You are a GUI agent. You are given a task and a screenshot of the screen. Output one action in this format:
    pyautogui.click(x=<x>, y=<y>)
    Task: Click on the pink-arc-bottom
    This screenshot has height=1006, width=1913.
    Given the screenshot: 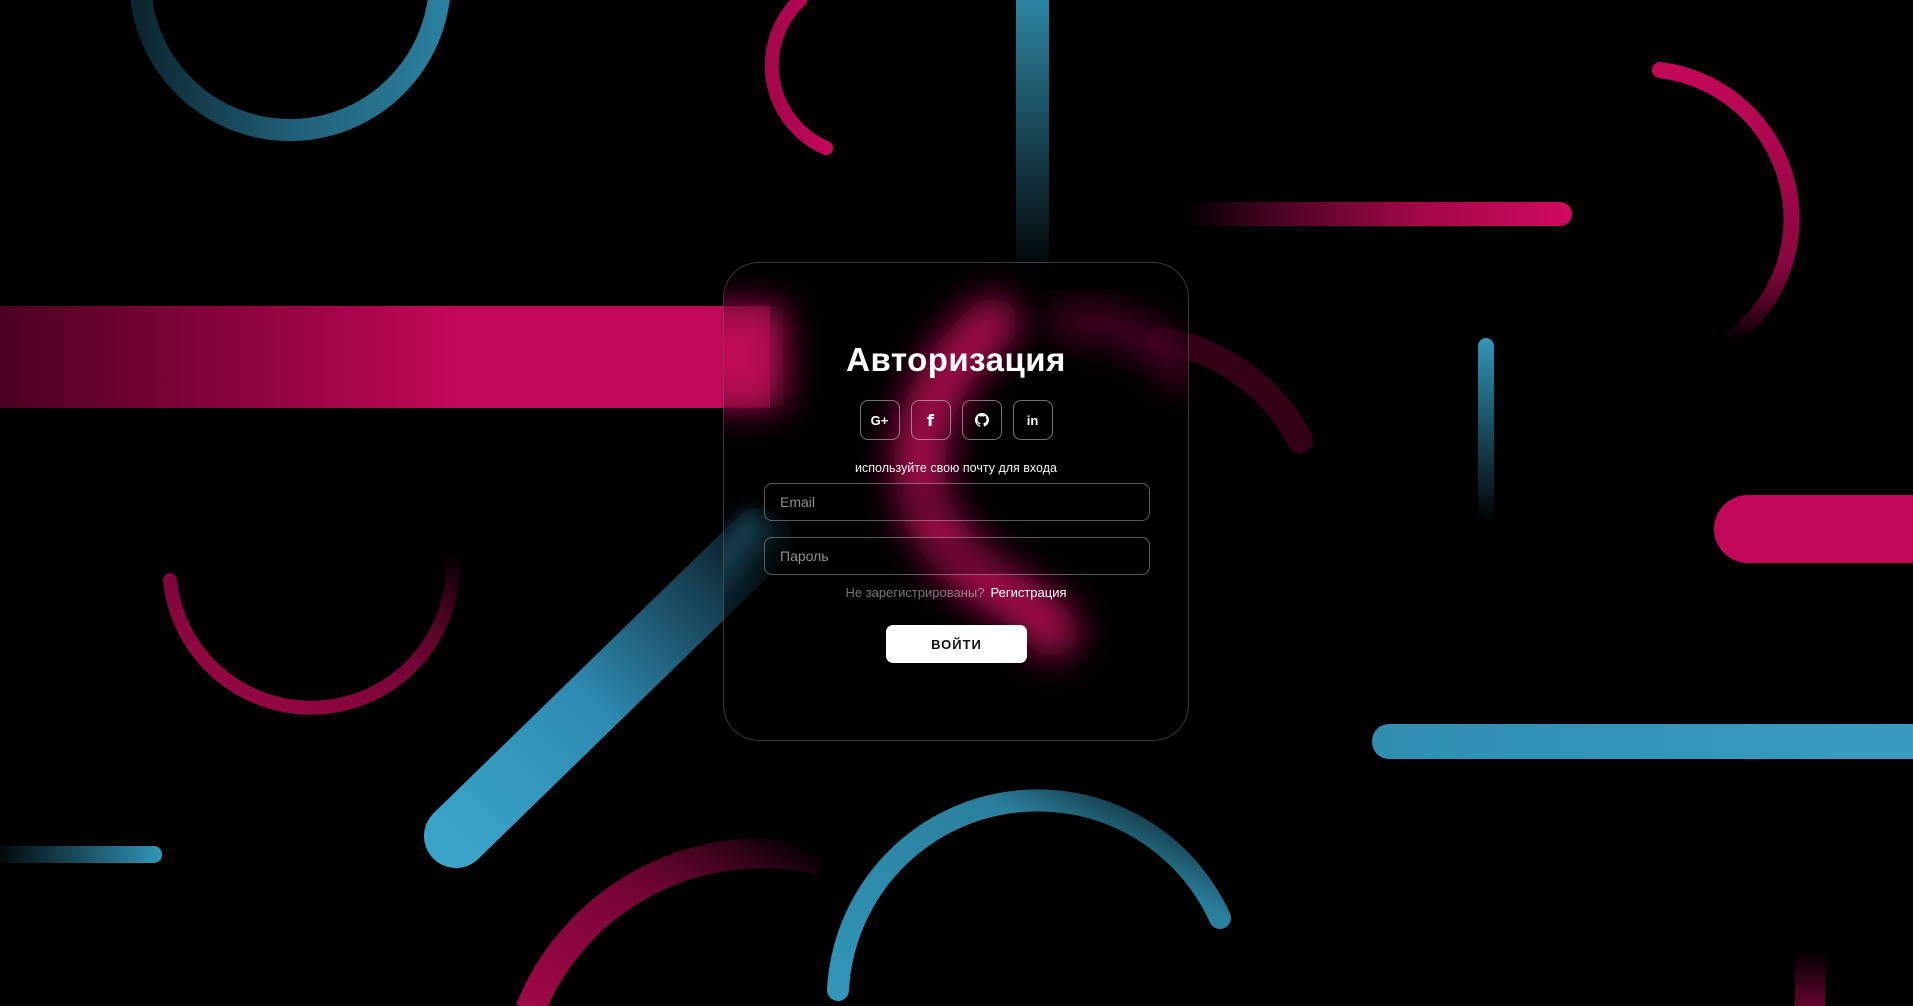 What is the action you would take?
    pyautogui.click(x=670, y=922)
    